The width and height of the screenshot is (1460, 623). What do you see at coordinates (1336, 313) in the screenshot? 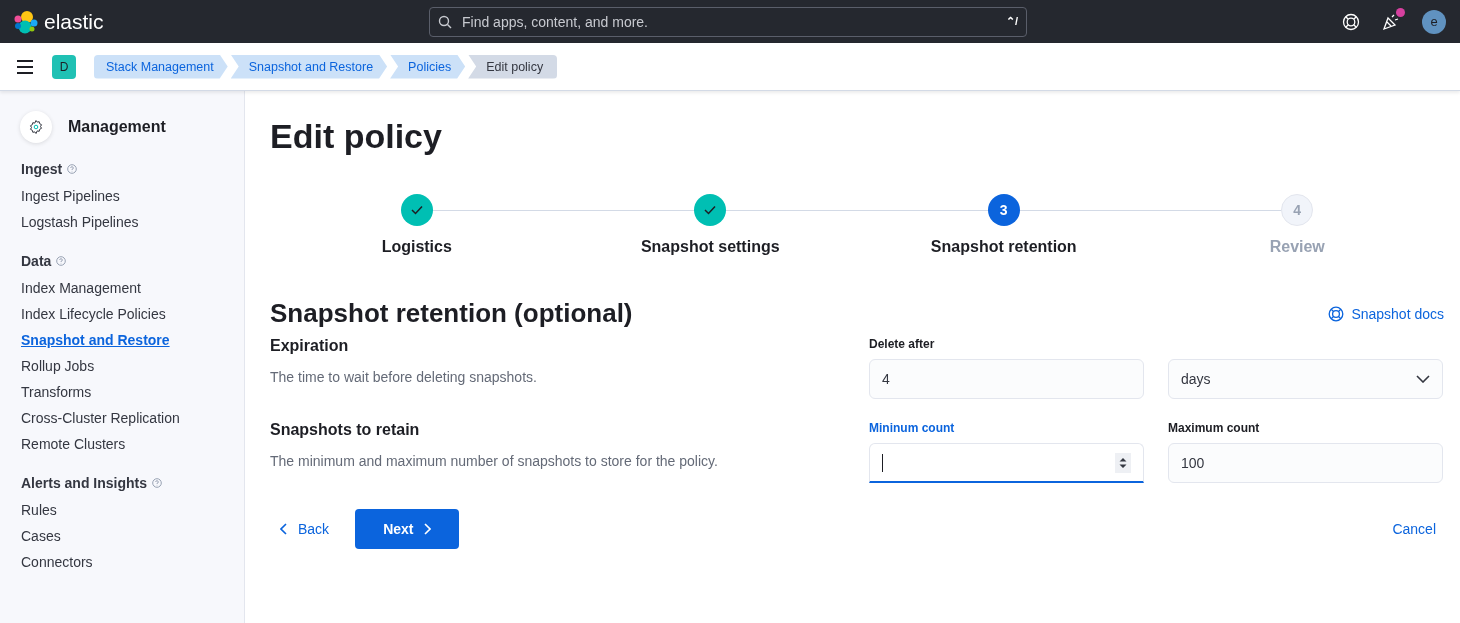
I see `lifebuoy-icon` at bounding box center [1336, 313].